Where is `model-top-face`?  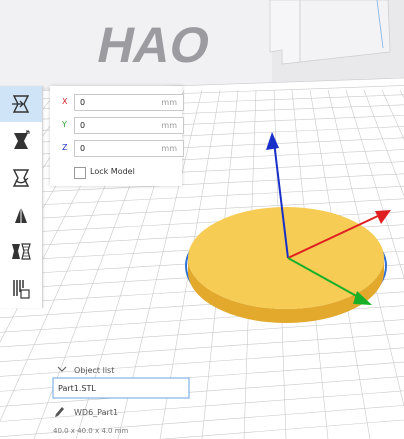 model-top-face is located at coordinates (286, 258).